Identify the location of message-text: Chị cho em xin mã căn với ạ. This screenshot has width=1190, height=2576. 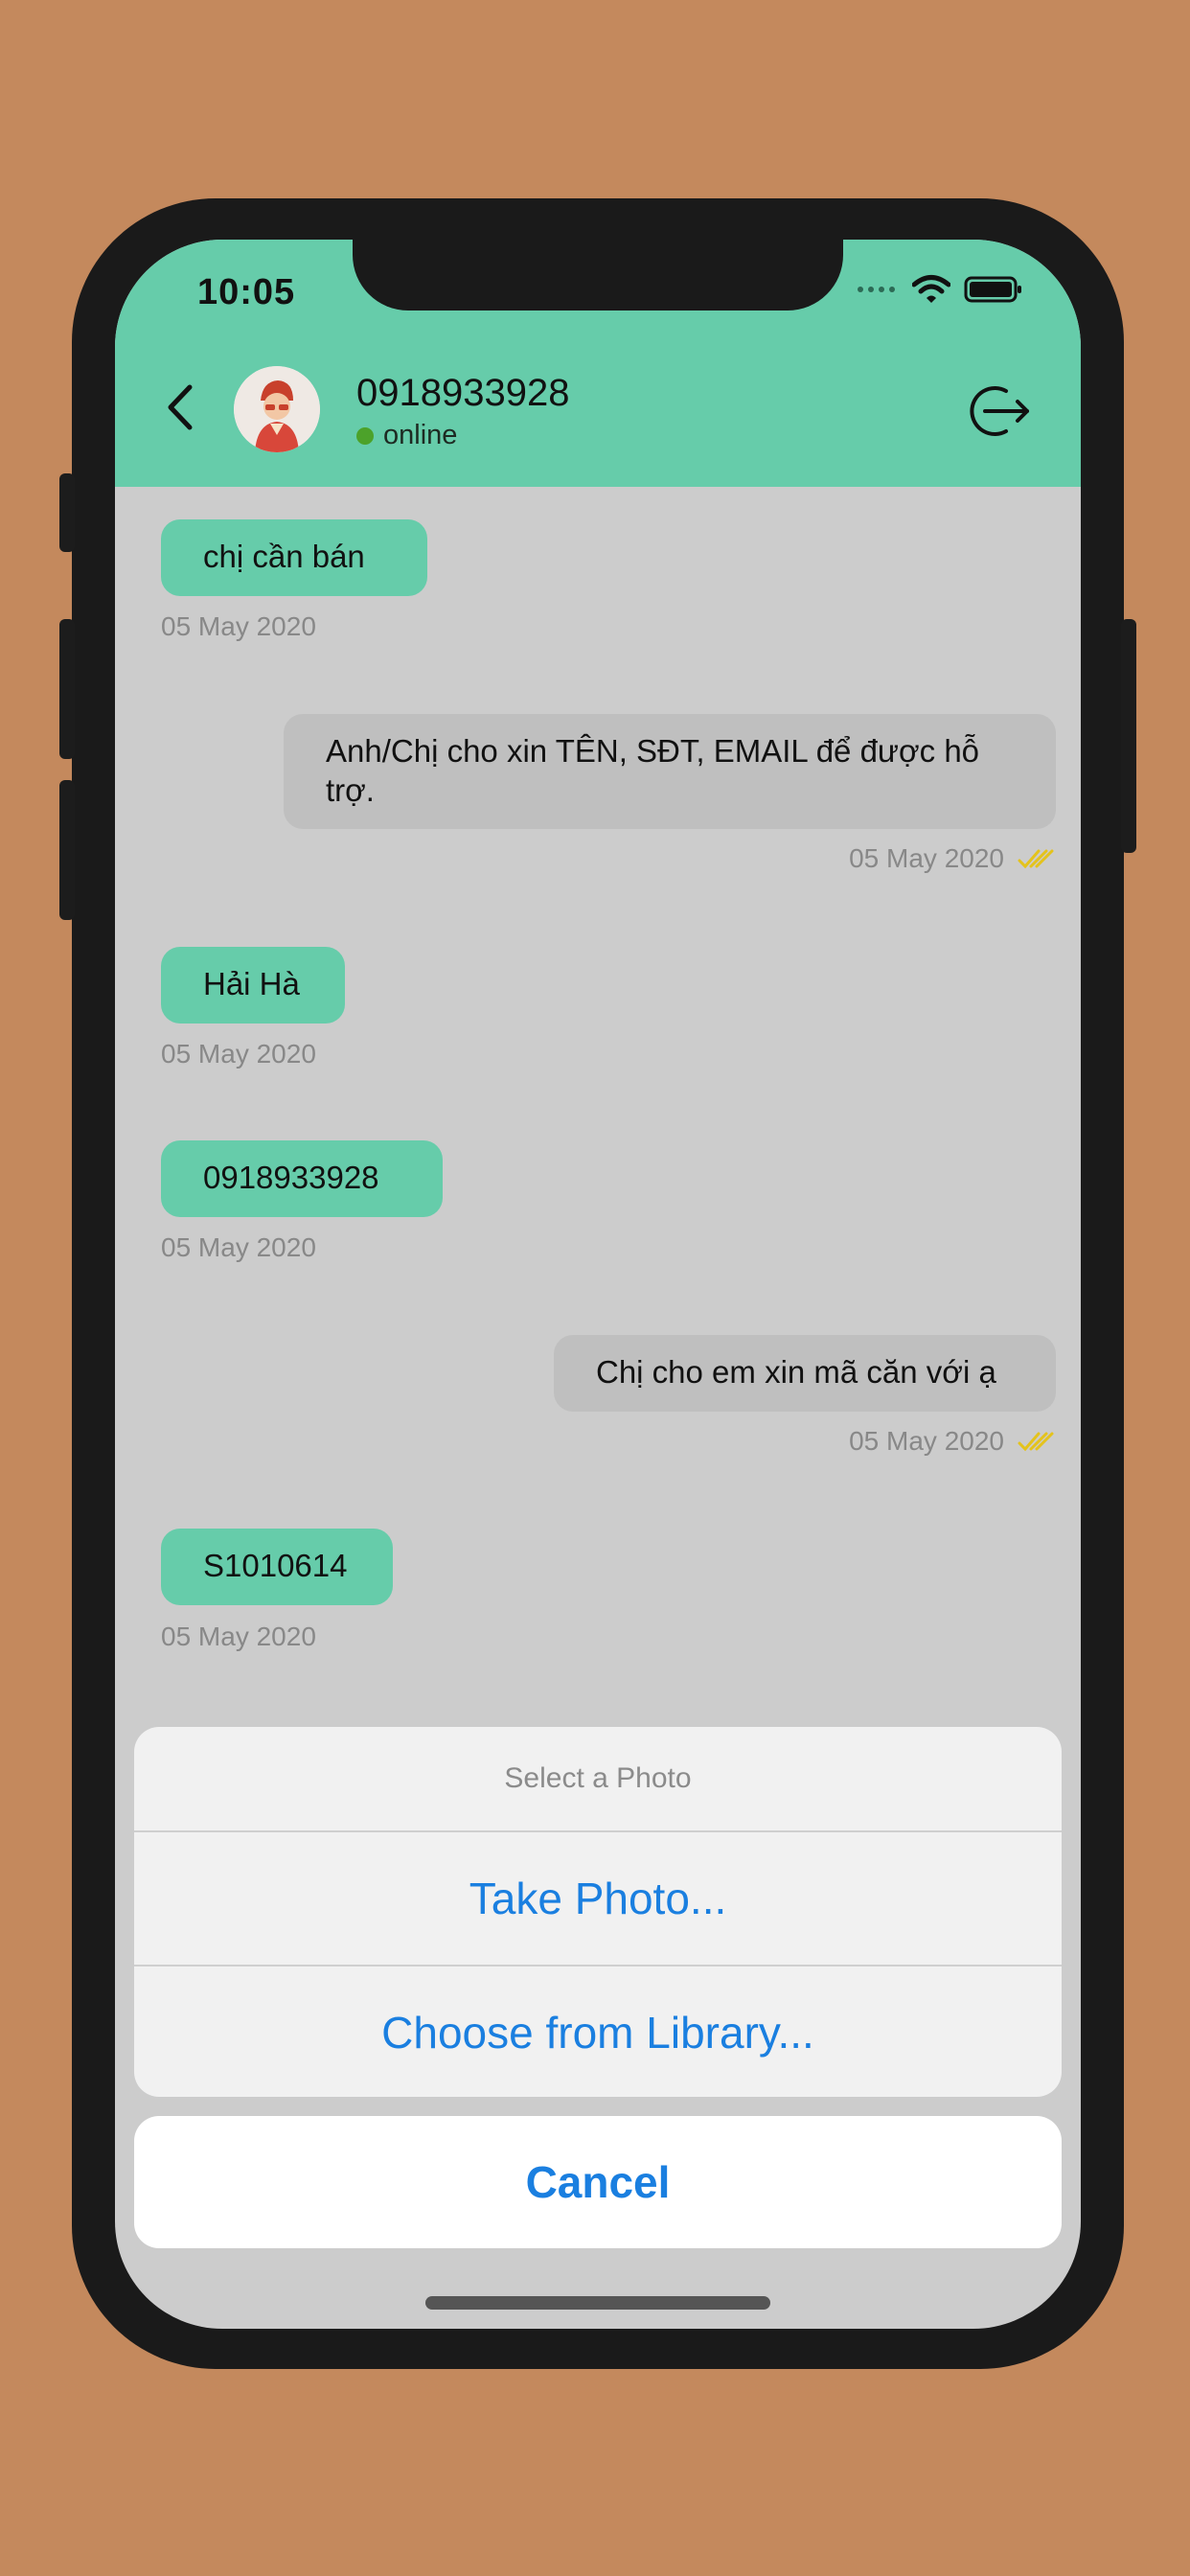
(796, 1372).